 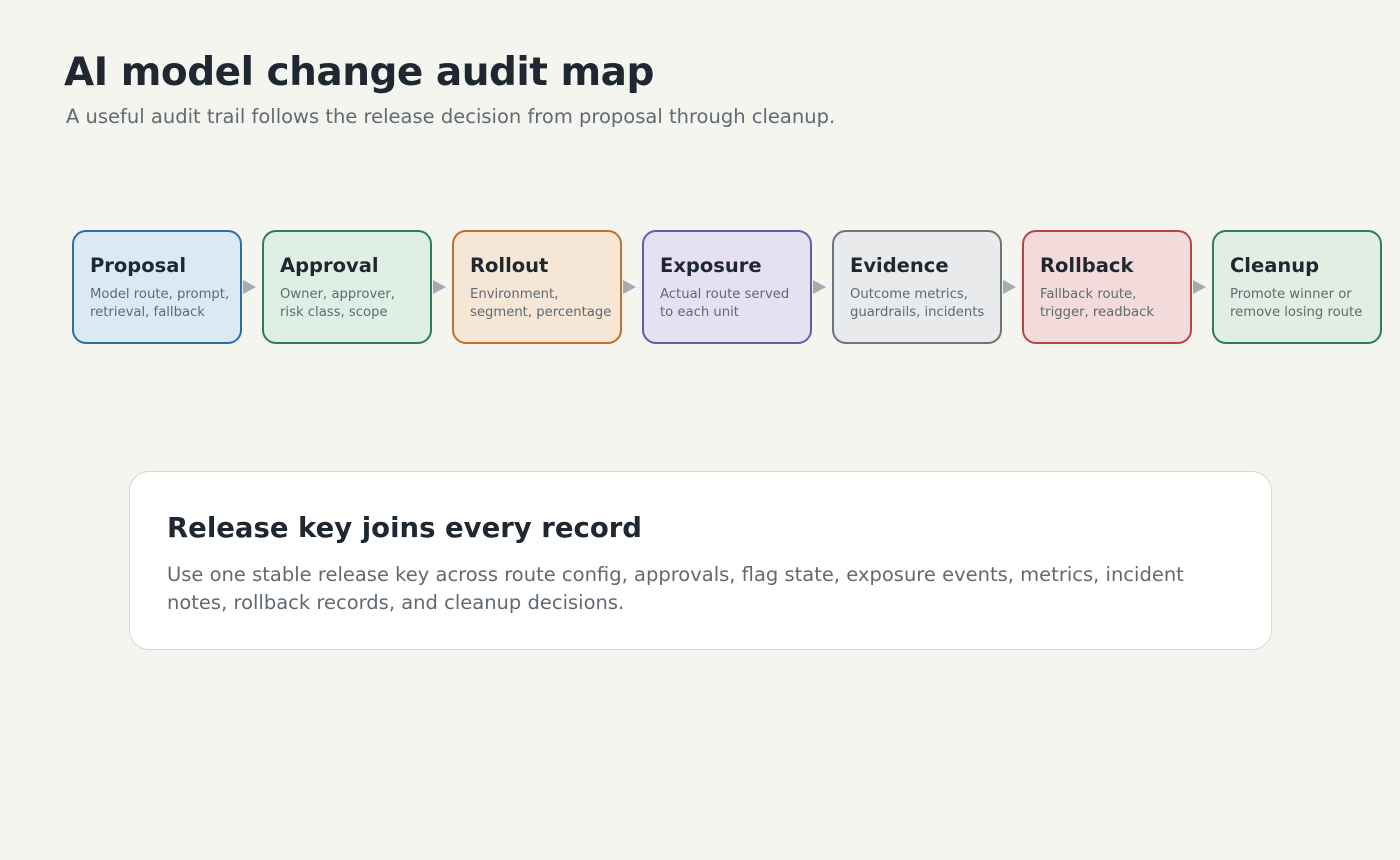 I want to click on step-description: Actual route served to each unit, so click(x=725, y=303).